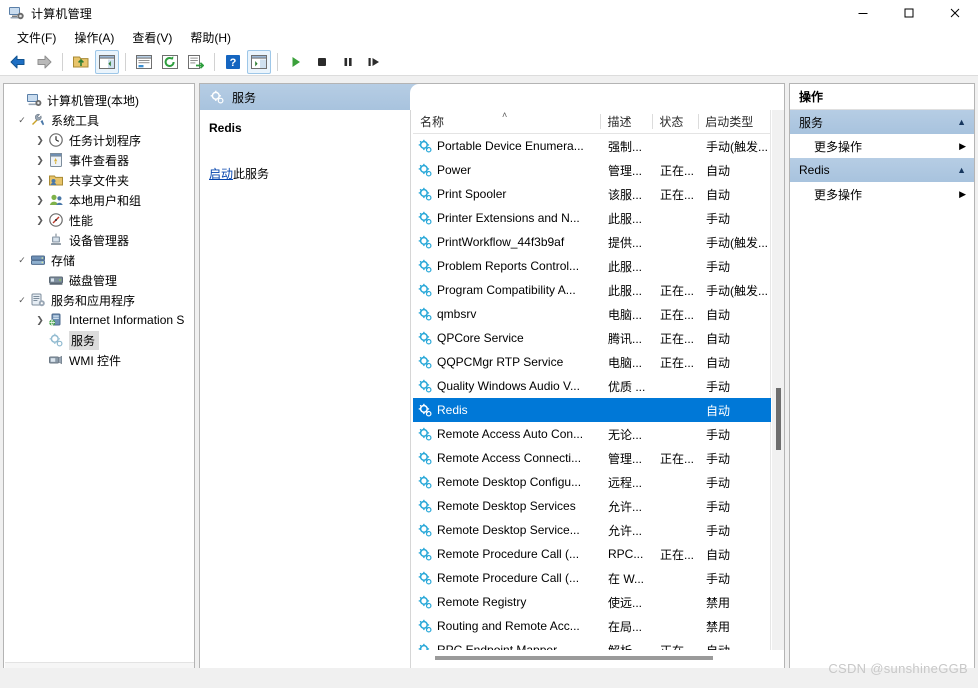 The width and height of the screenshot is (978, 688). Describe the element at coordinates (592, 530) in the screenshot. I see `table-row: Remote Desktop Service... 允许... 手动` at that location.